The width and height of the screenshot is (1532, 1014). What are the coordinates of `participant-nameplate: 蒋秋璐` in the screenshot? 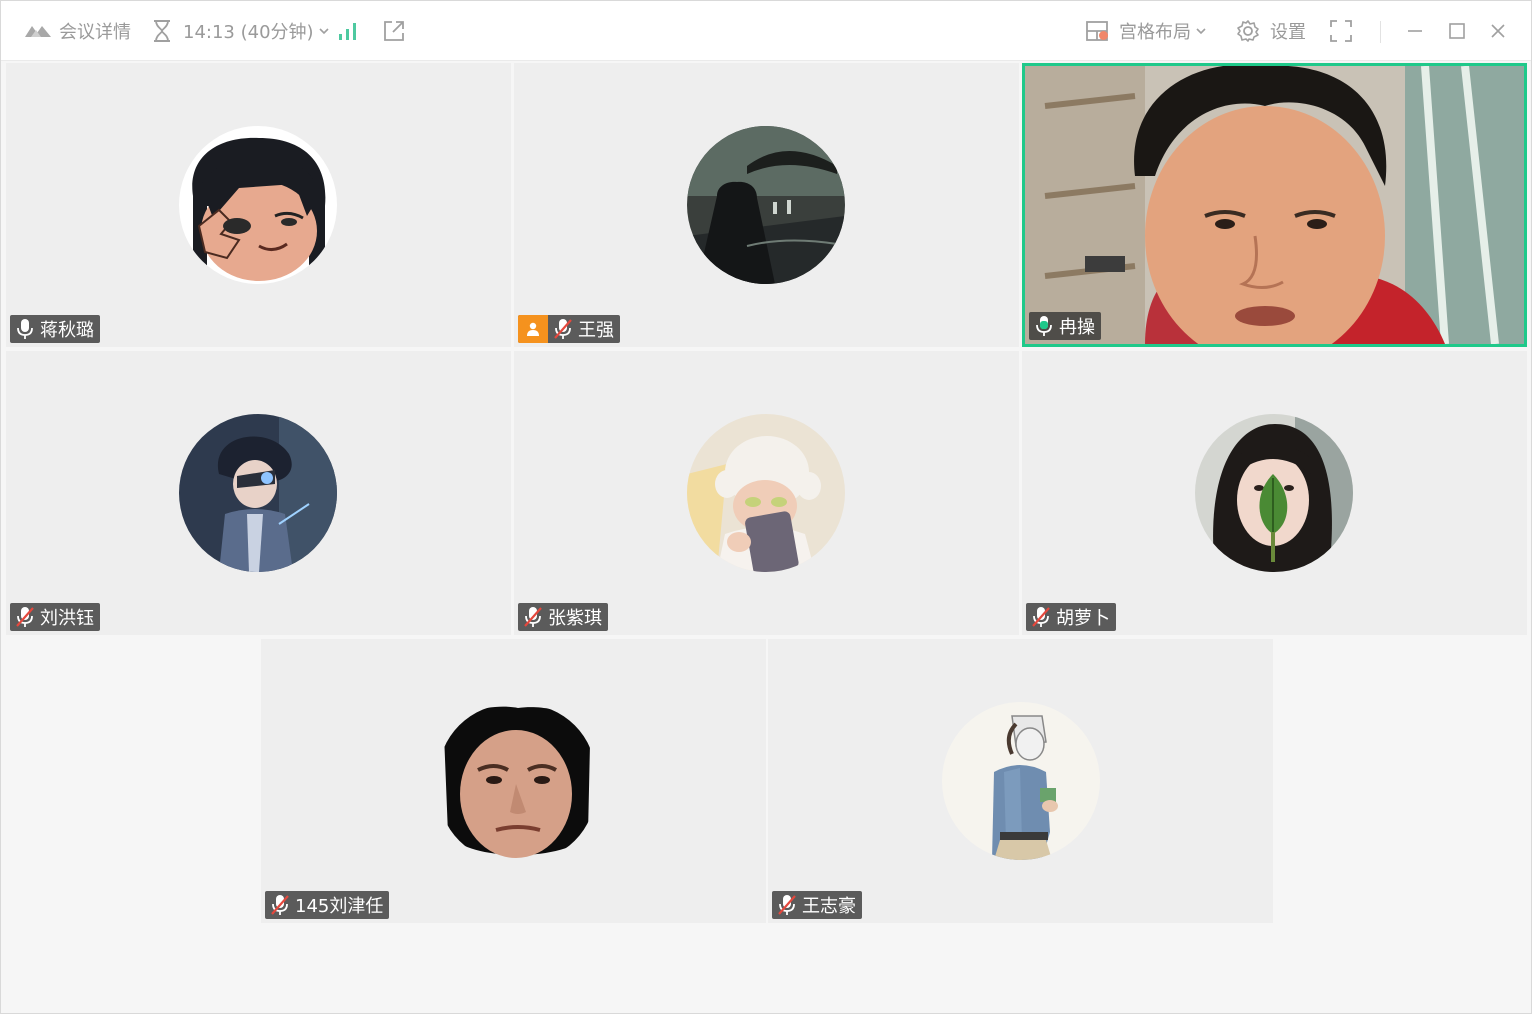 It's located at (55, 329).